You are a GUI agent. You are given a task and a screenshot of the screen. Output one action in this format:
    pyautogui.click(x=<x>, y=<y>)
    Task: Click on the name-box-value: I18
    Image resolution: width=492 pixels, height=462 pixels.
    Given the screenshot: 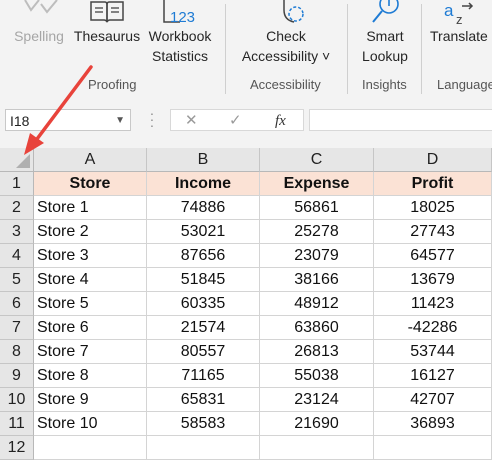 What is the action you would take?
    pyautogui.click(x=20, y=121)
    